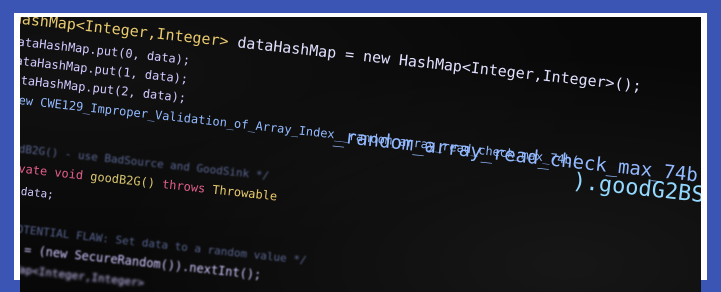 The image size is (721, 292). I want to click on code-token-throws: throws, so click(180, 186).